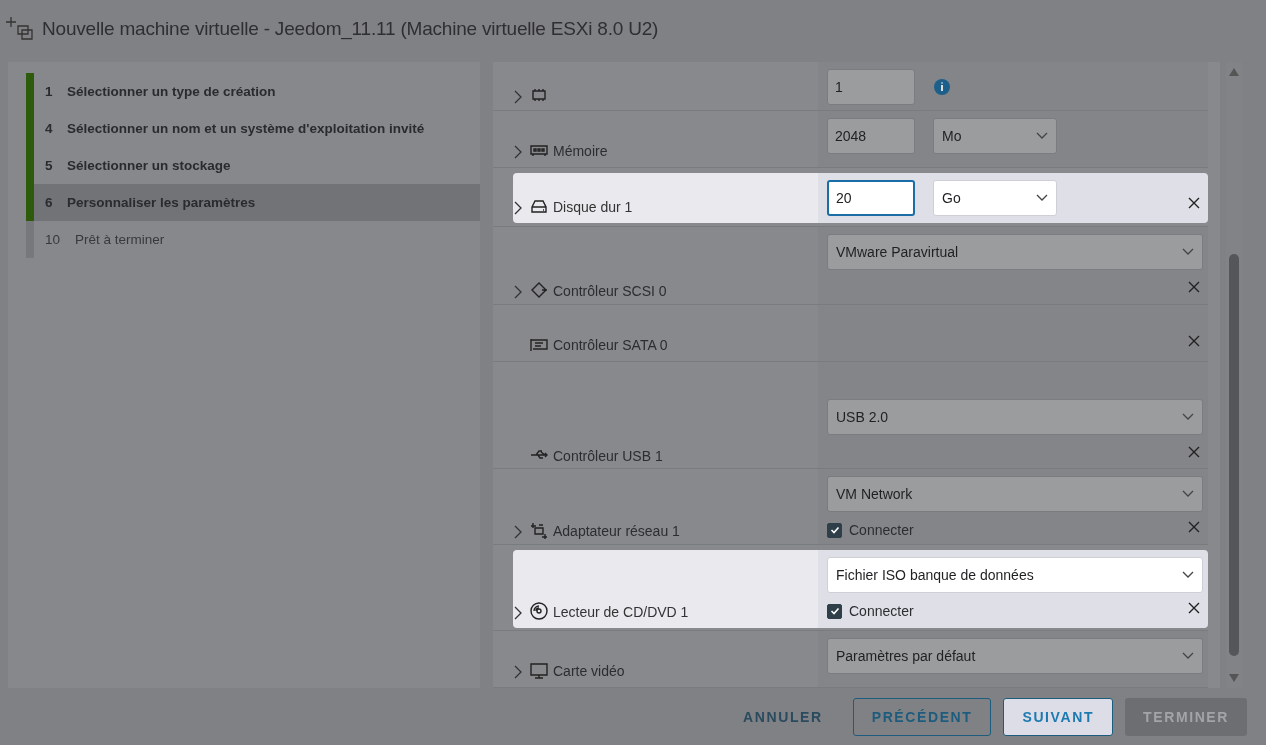 The height and width of the screenshot is (745, 1266). I want to click on number-field: 1, so click(871, 87).